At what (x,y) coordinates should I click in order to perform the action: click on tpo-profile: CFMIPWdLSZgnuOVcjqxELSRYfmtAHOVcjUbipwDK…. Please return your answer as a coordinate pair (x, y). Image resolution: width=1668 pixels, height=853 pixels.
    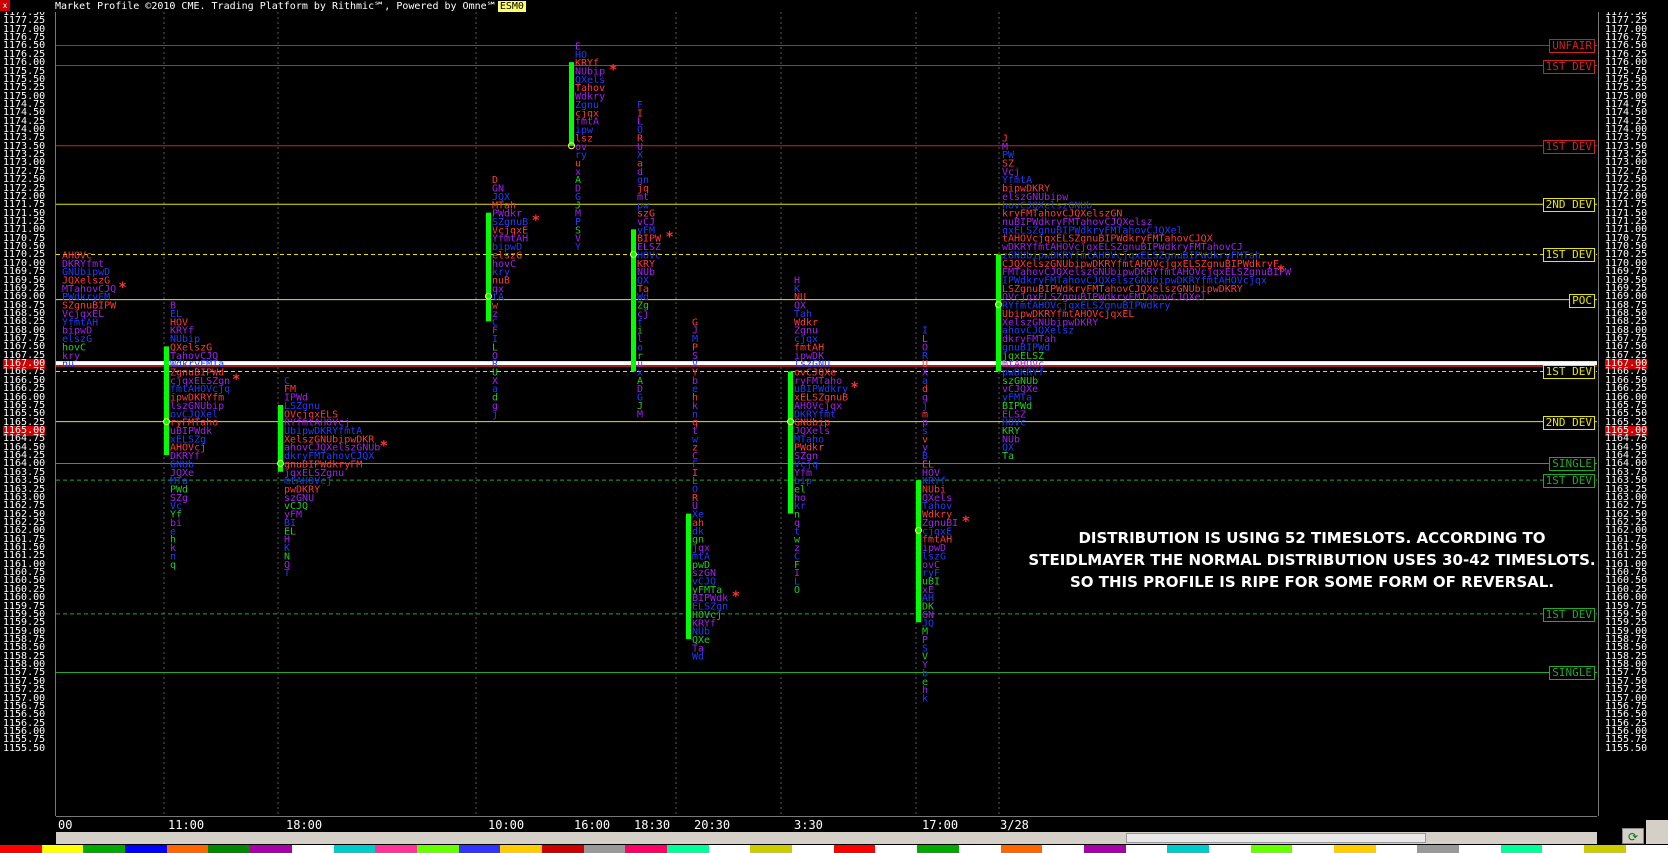
    Looking at the image, I should click on (332, 477).